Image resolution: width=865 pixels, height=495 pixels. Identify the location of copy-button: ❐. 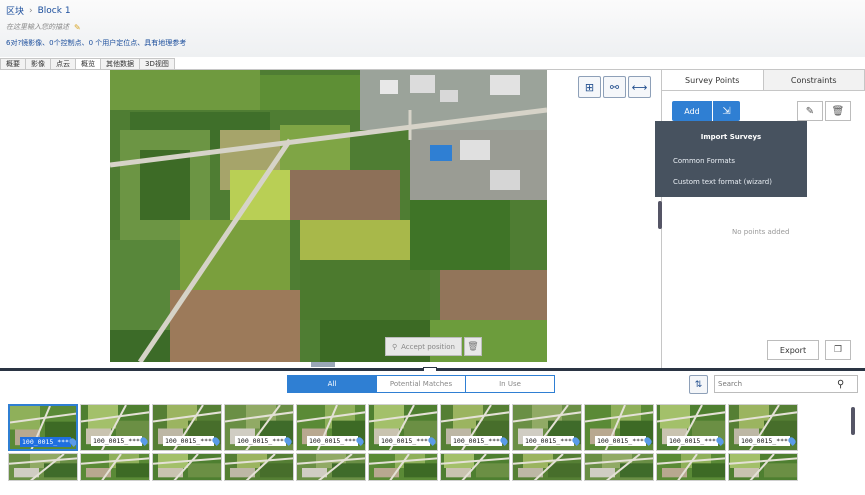
(838, 350).